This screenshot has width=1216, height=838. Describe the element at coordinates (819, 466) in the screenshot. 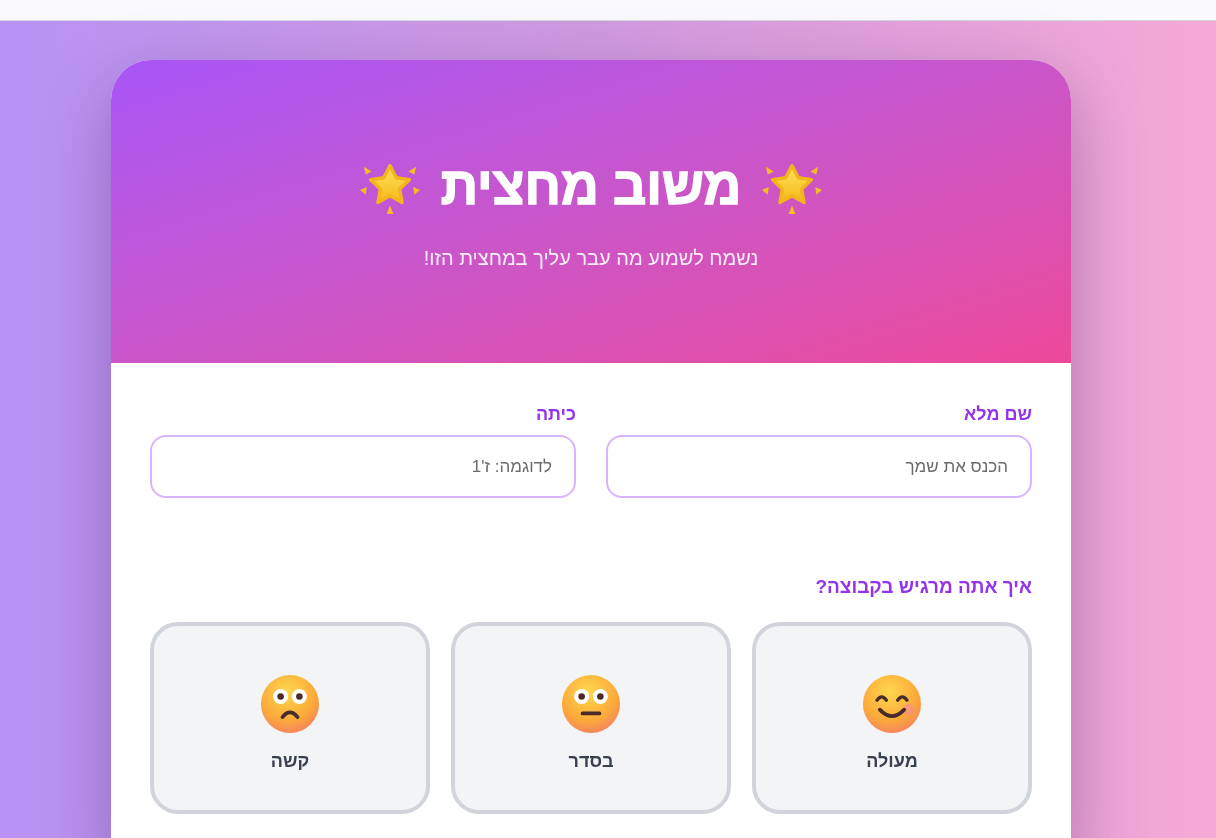

I see `input-field: הכנס את שמך` at that location.